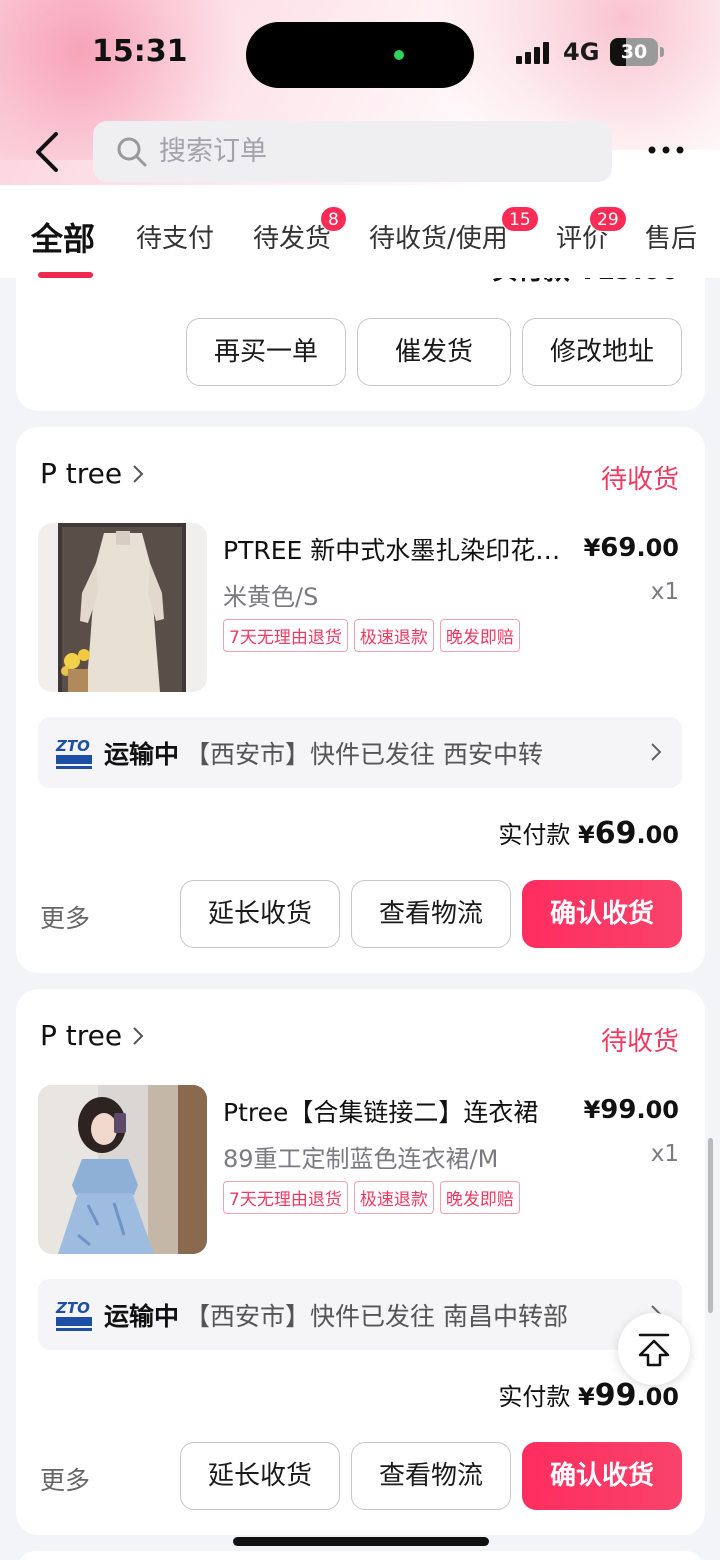 This screenshot has width=720, height=1560. Describe the element at coordinates (364, 754) in the screenshot. I see `logistics-detail: 【西安市】快件已发往 西安中转` at that location.